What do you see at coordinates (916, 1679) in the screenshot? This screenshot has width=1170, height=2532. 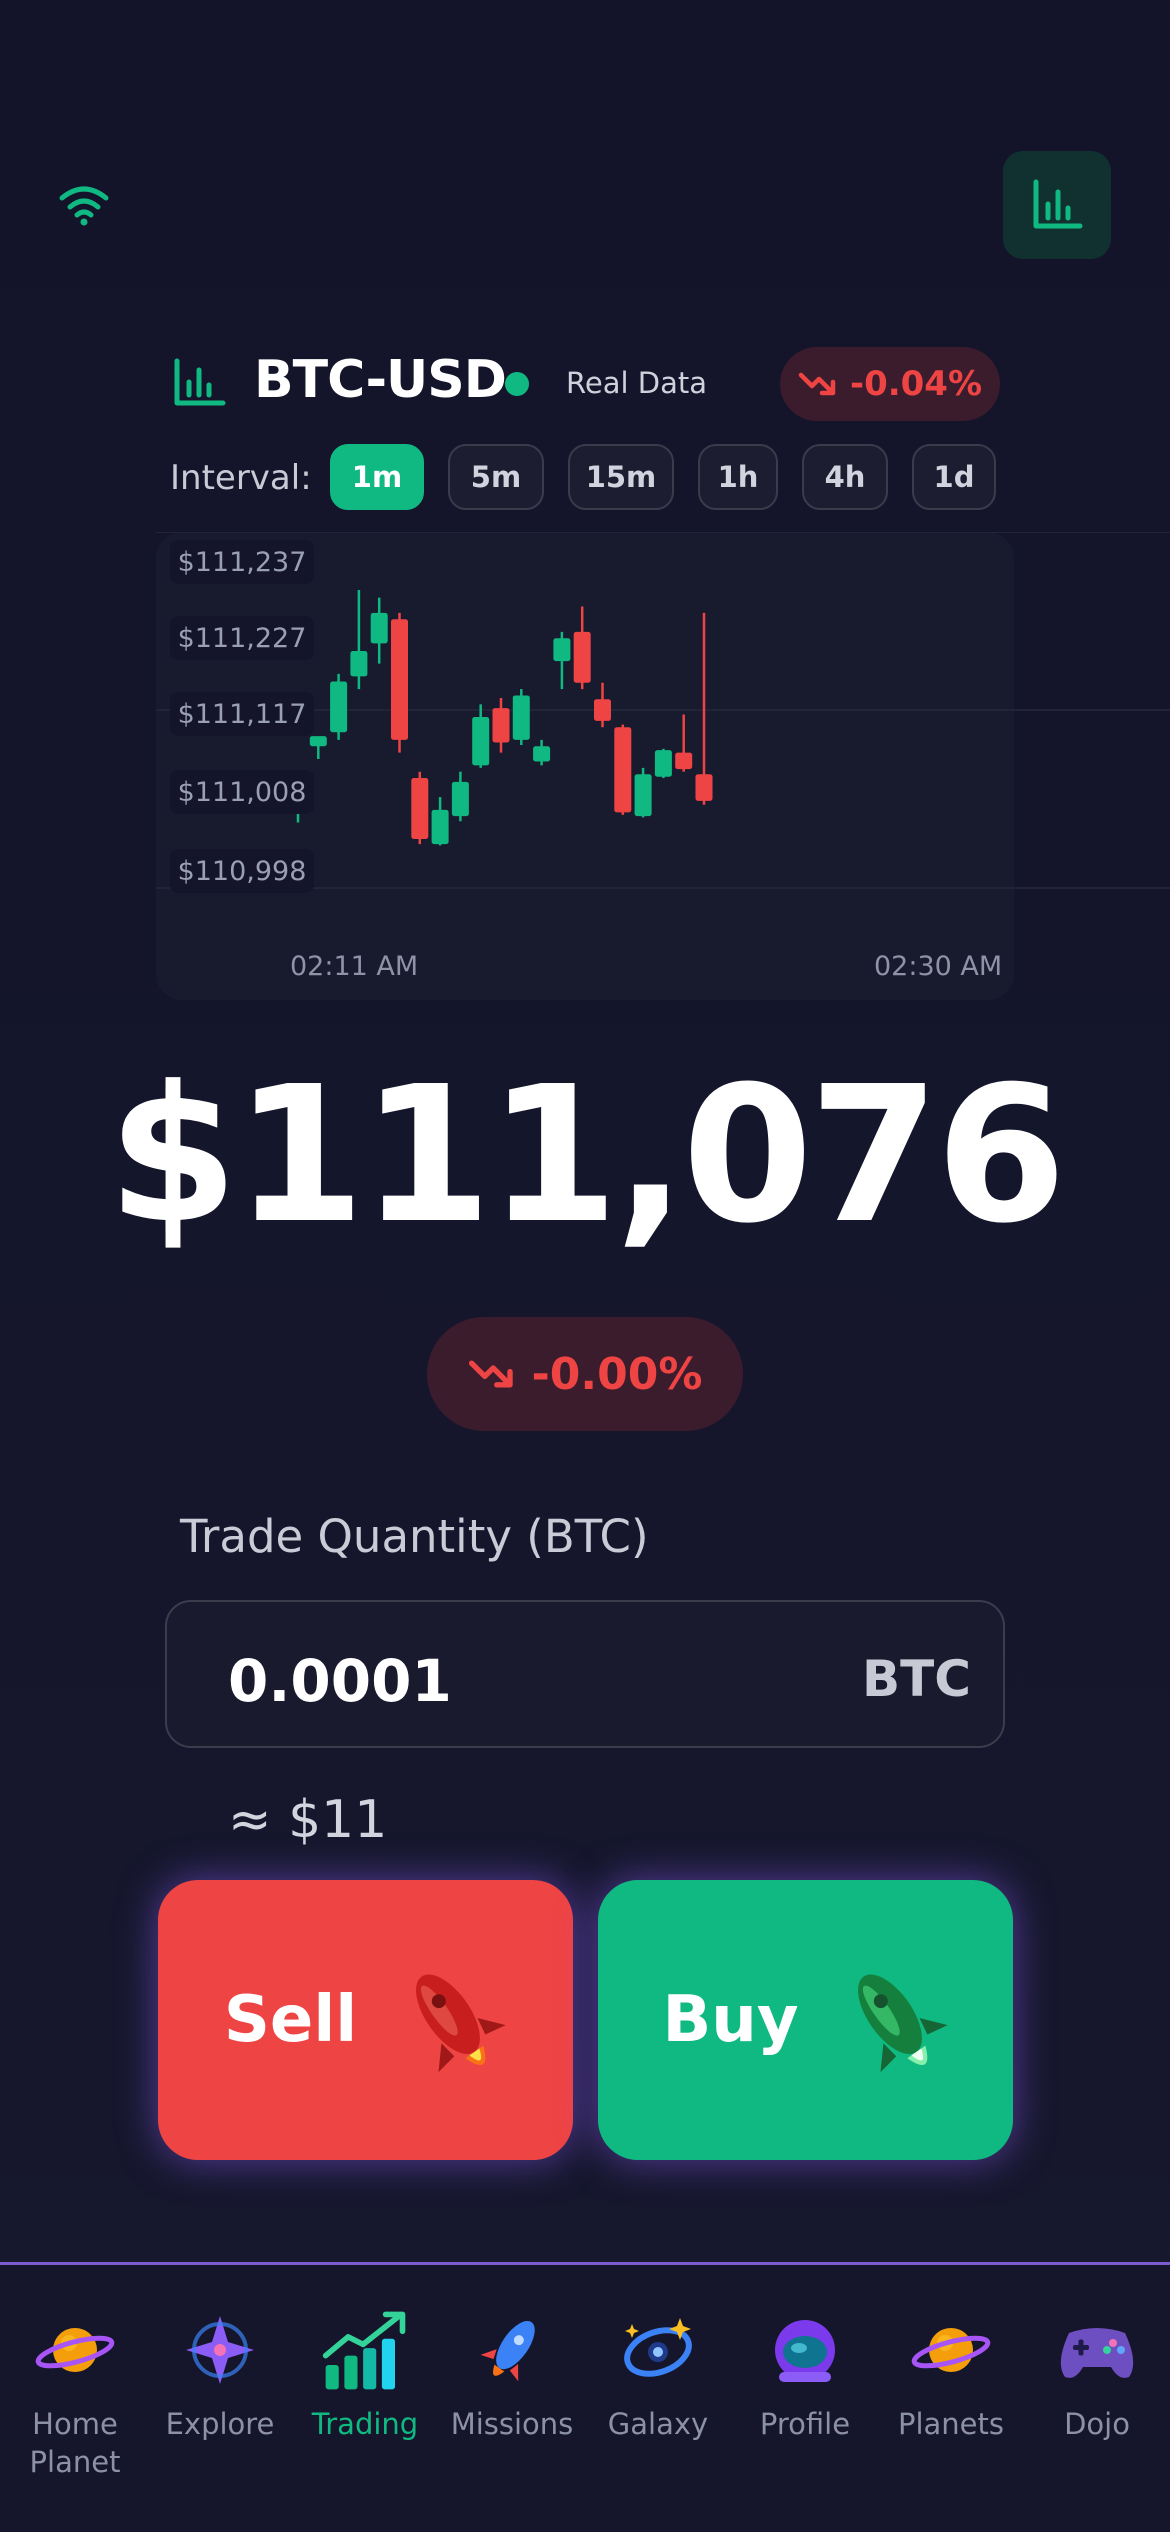 I see `quantity-unit: BTC` at bounding box center [916, 1679].